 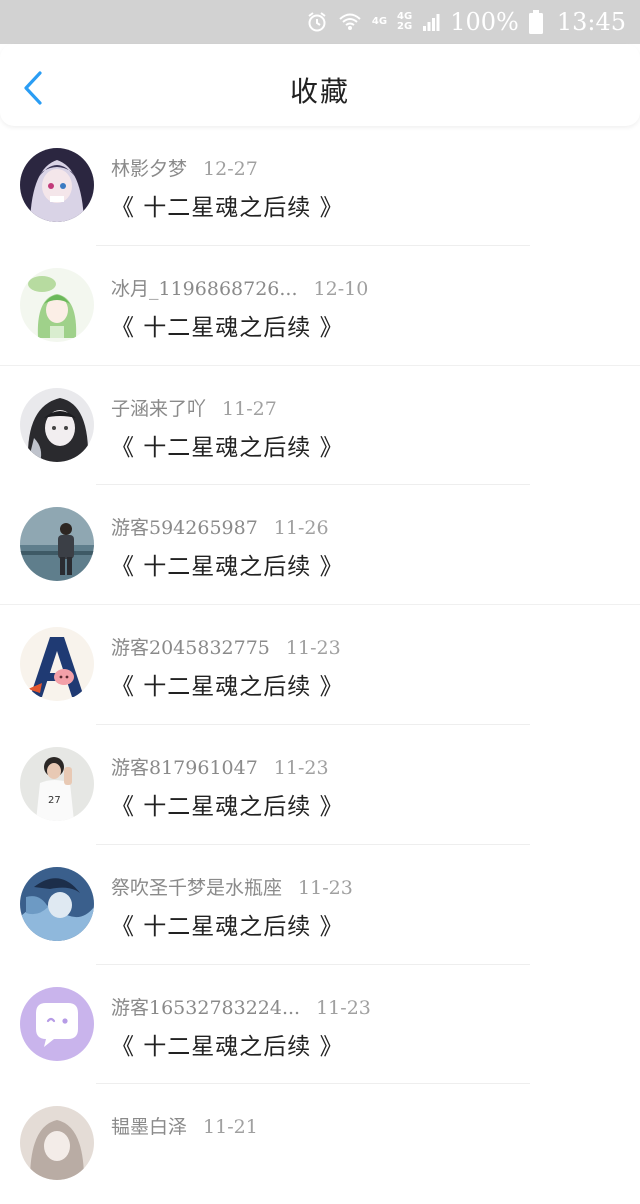 I want to click on item-date: 11-26, so click(x=301, y=528).